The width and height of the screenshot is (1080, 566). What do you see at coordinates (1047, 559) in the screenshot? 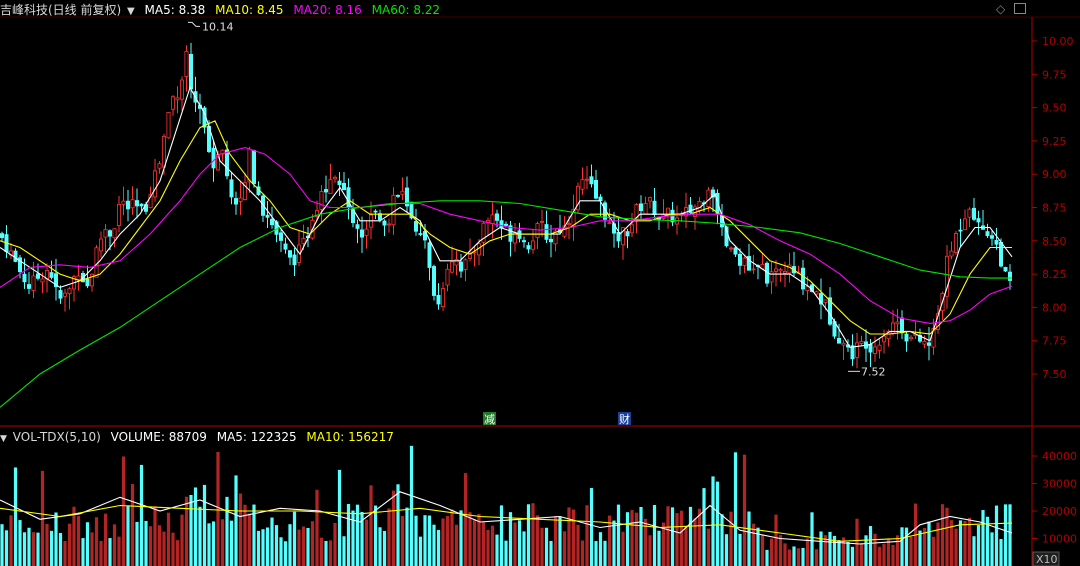
I see `unit-label: X10` at bounding box center [1047, 559].